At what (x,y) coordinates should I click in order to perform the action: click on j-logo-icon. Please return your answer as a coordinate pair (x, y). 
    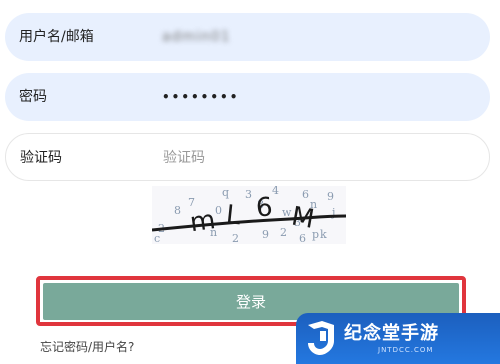
    Looking at the image, I should click on (321, 340).